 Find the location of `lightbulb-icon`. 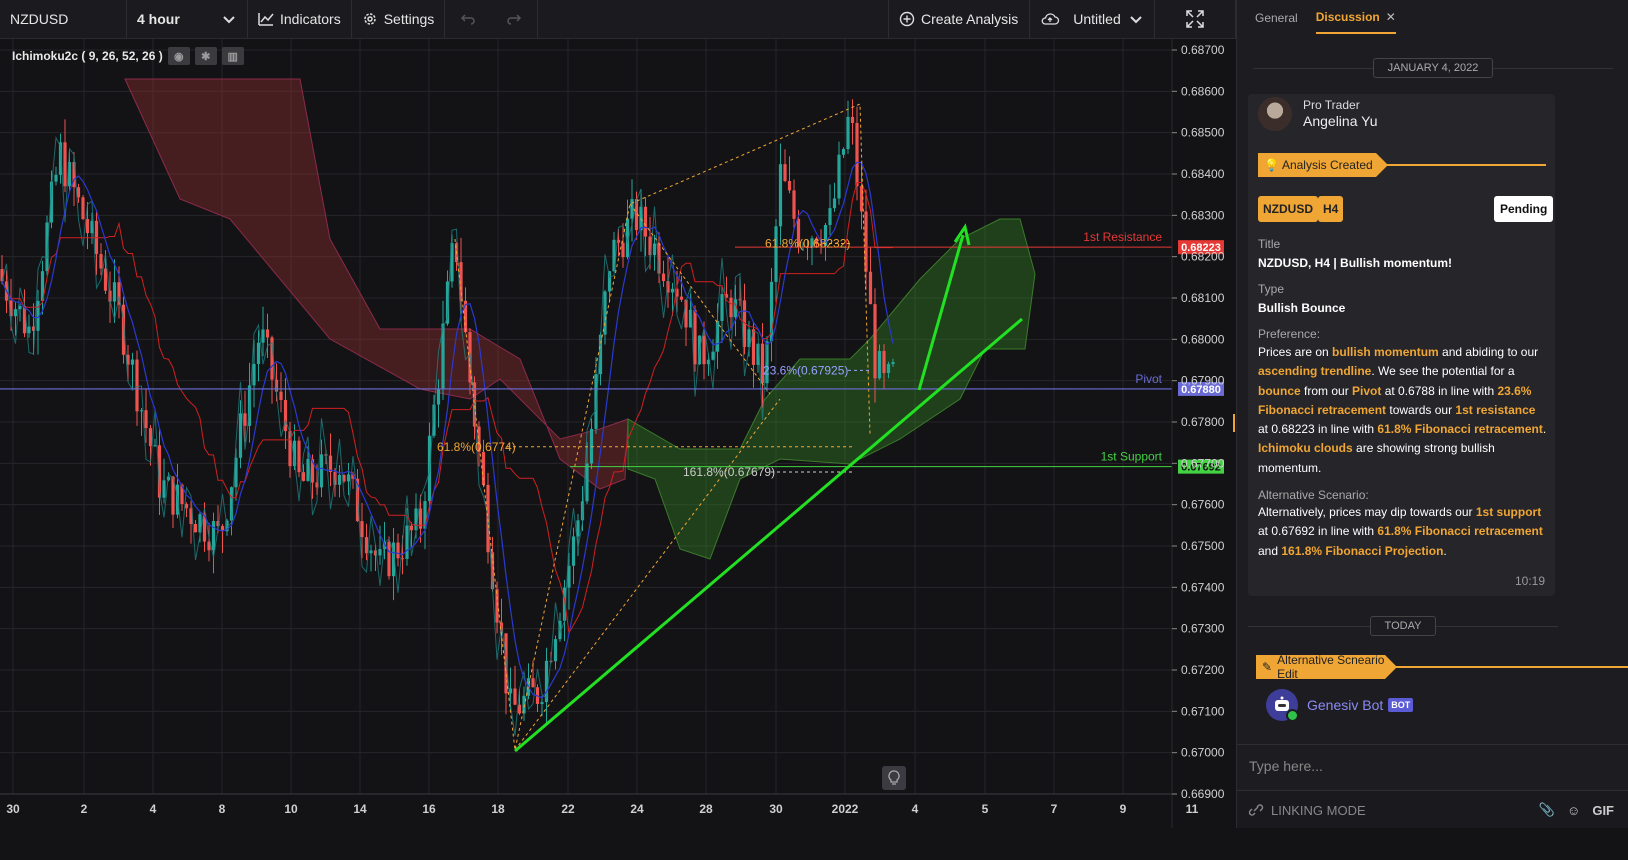

lightbulb-icon is located at coordinates (894, 778).